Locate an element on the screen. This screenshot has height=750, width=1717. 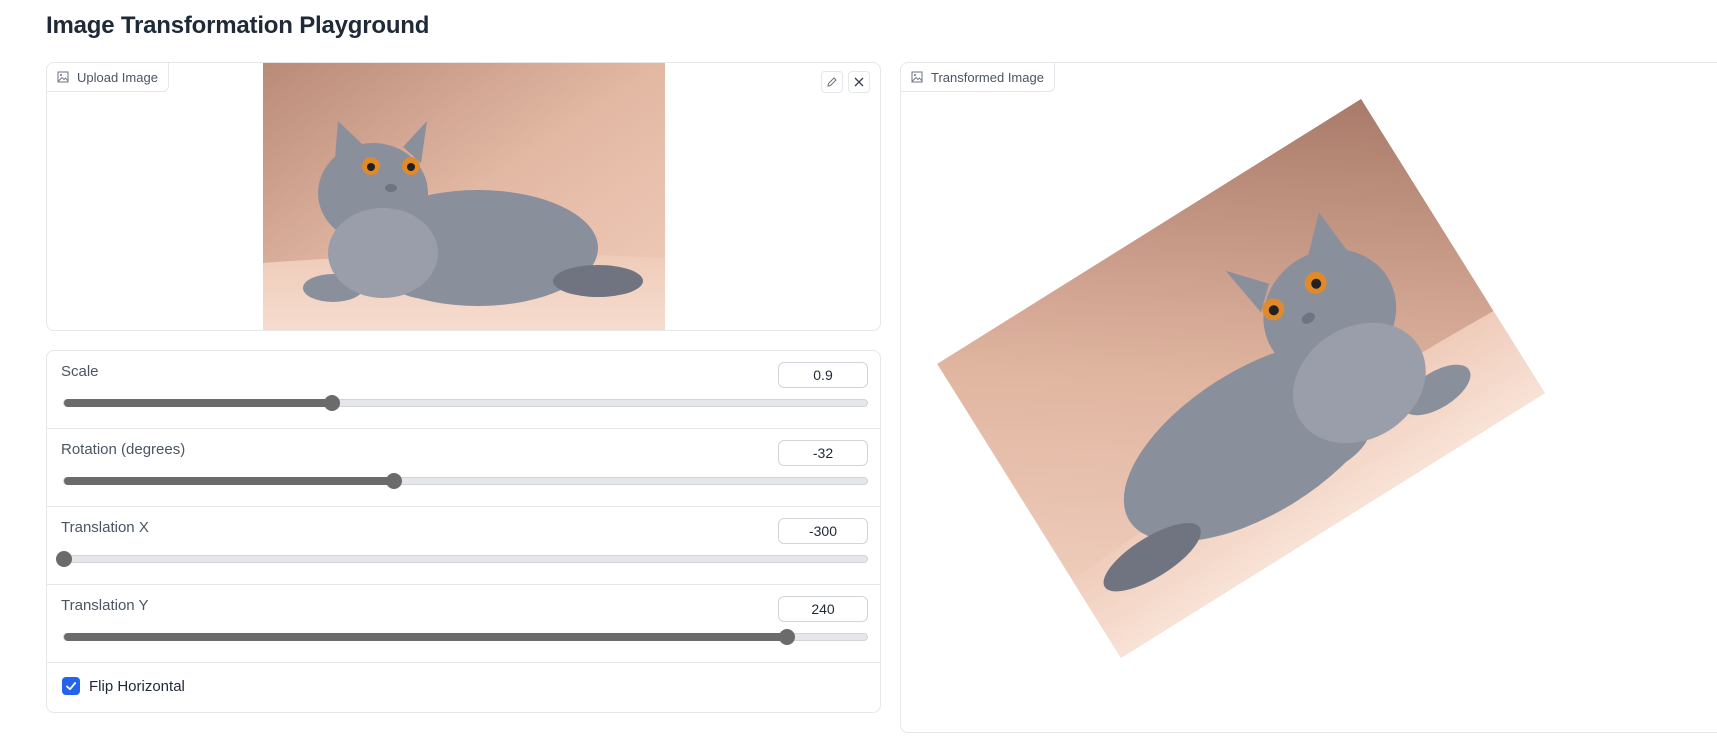
transformed-image-badge: Transformed Image is located at coordinates (978, 77).